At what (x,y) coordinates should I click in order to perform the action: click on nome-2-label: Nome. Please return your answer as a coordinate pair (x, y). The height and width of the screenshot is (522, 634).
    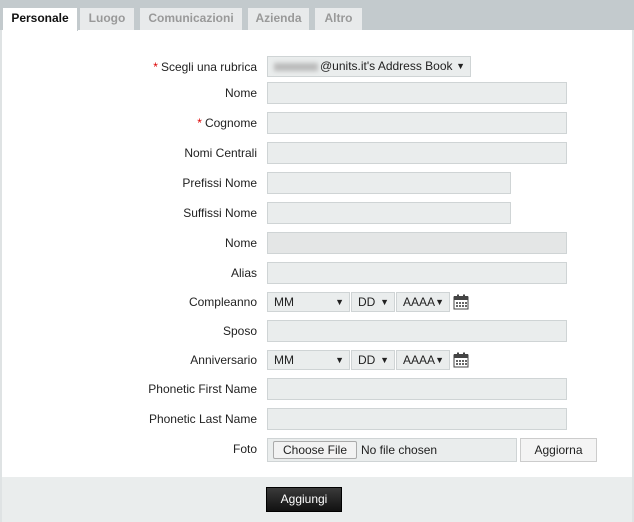
    Looking at the image, I should click on (240, 243).